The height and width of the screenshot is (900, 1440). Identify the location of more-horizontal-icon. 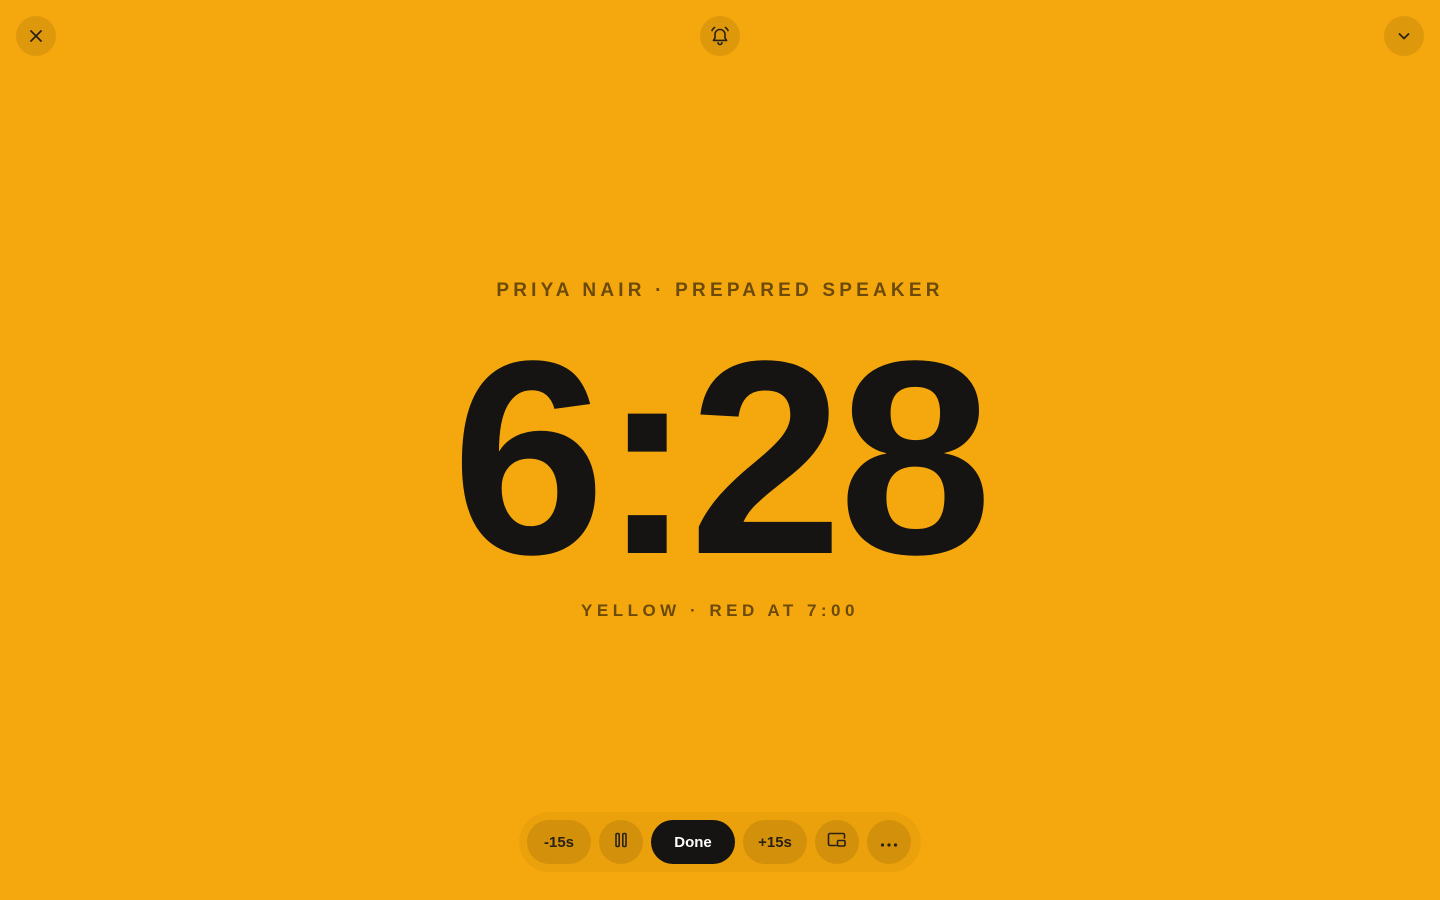
(889, 842).